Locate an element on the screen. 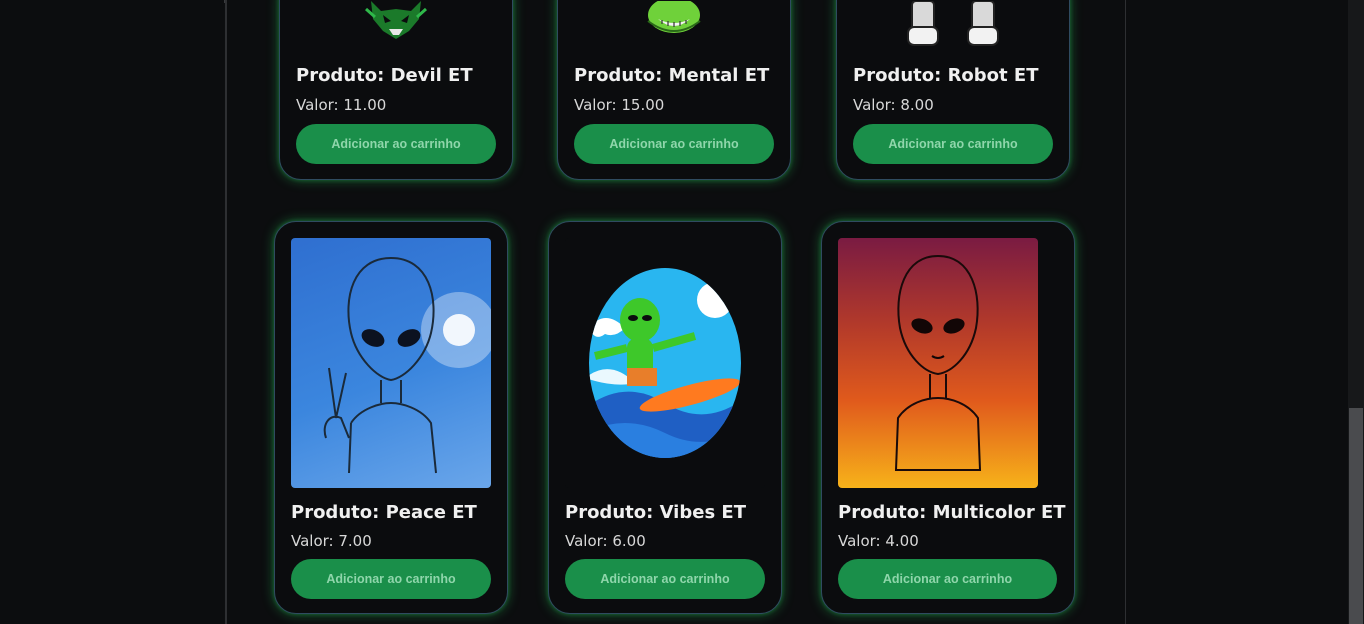 The width and height of the screenshot is (1364, 624). product-title: Produto: Mental ET is located at coordinates (672, 75).